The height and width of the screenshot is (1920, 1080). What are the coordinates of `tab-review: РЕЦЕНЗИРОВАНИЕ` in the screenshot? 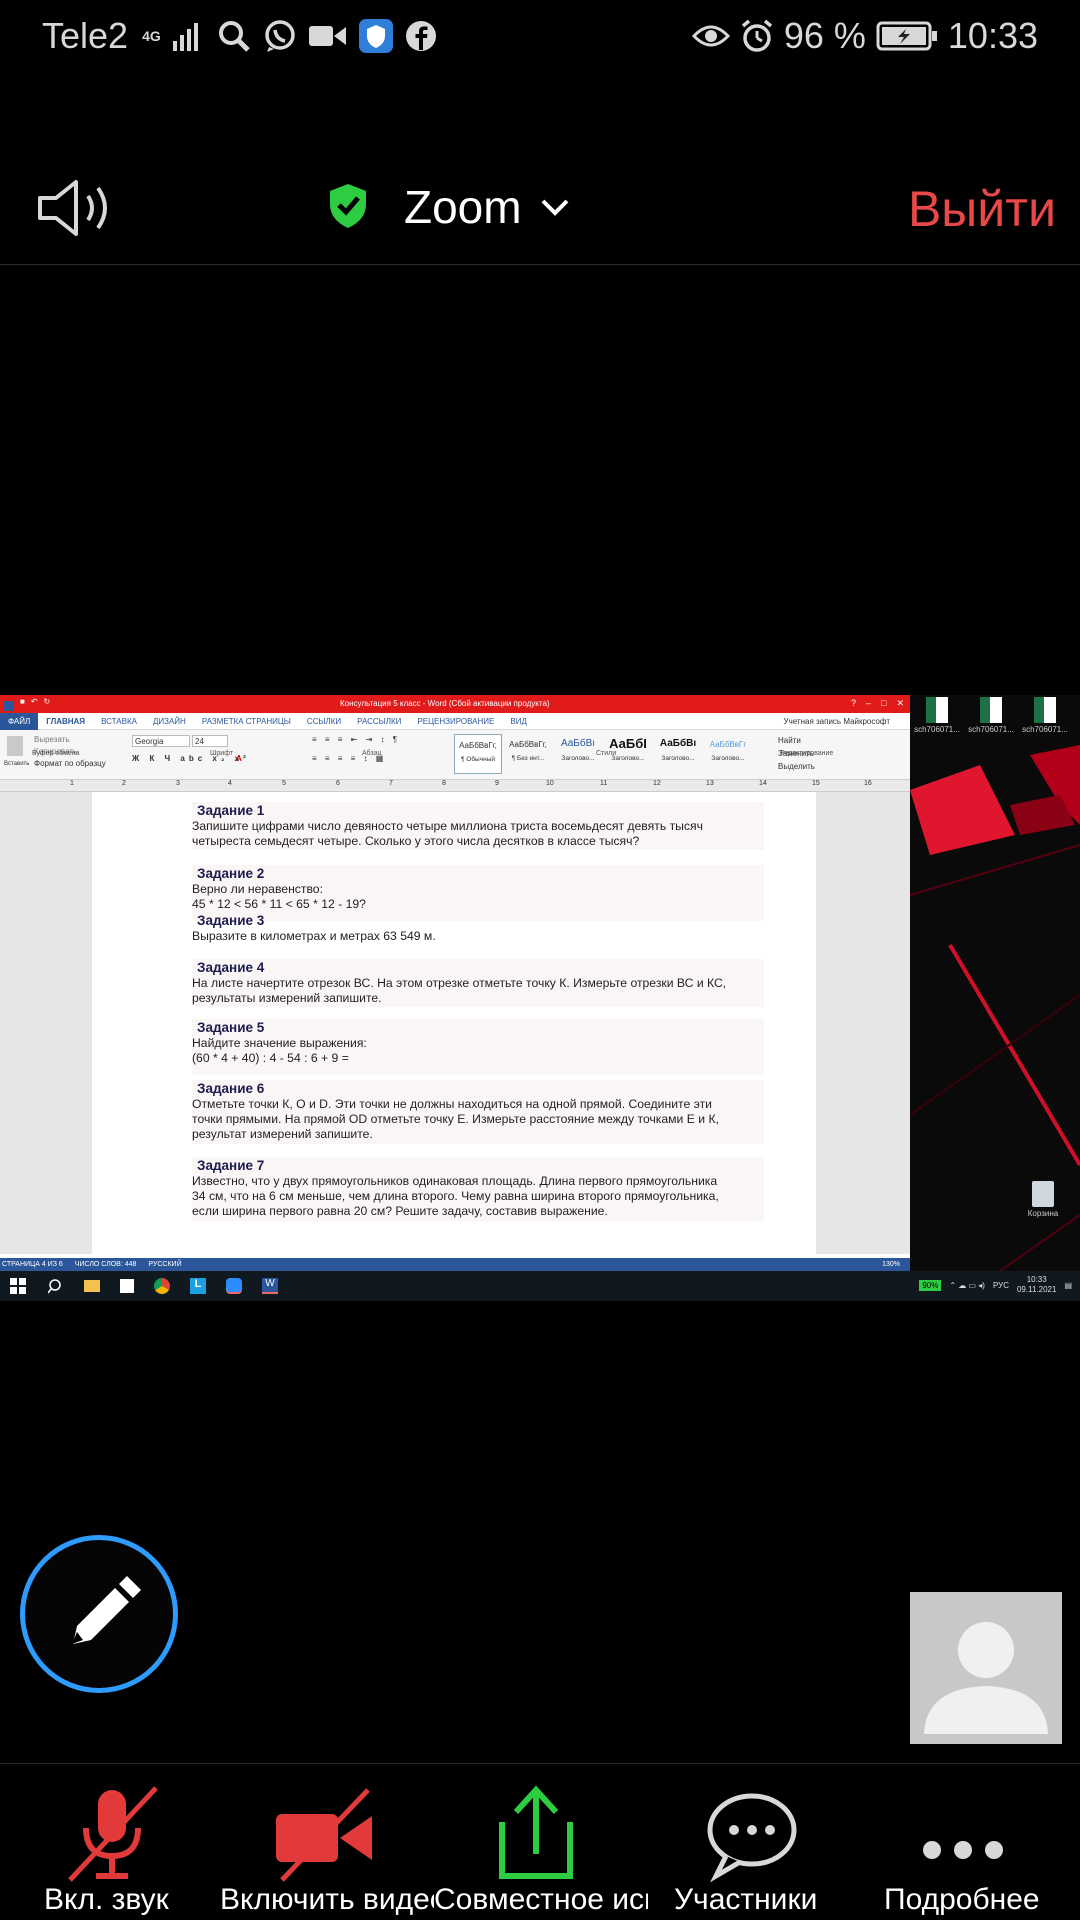 It's located at (455, 721).